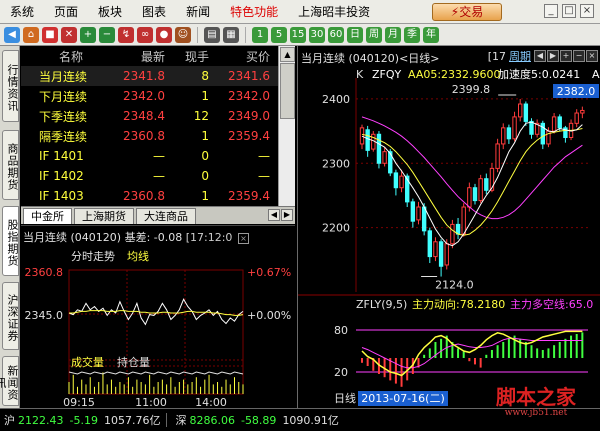  Describe the element at coordinates (126, 34) in the screenshot. I see `ranking-icon: ↯` at that location.